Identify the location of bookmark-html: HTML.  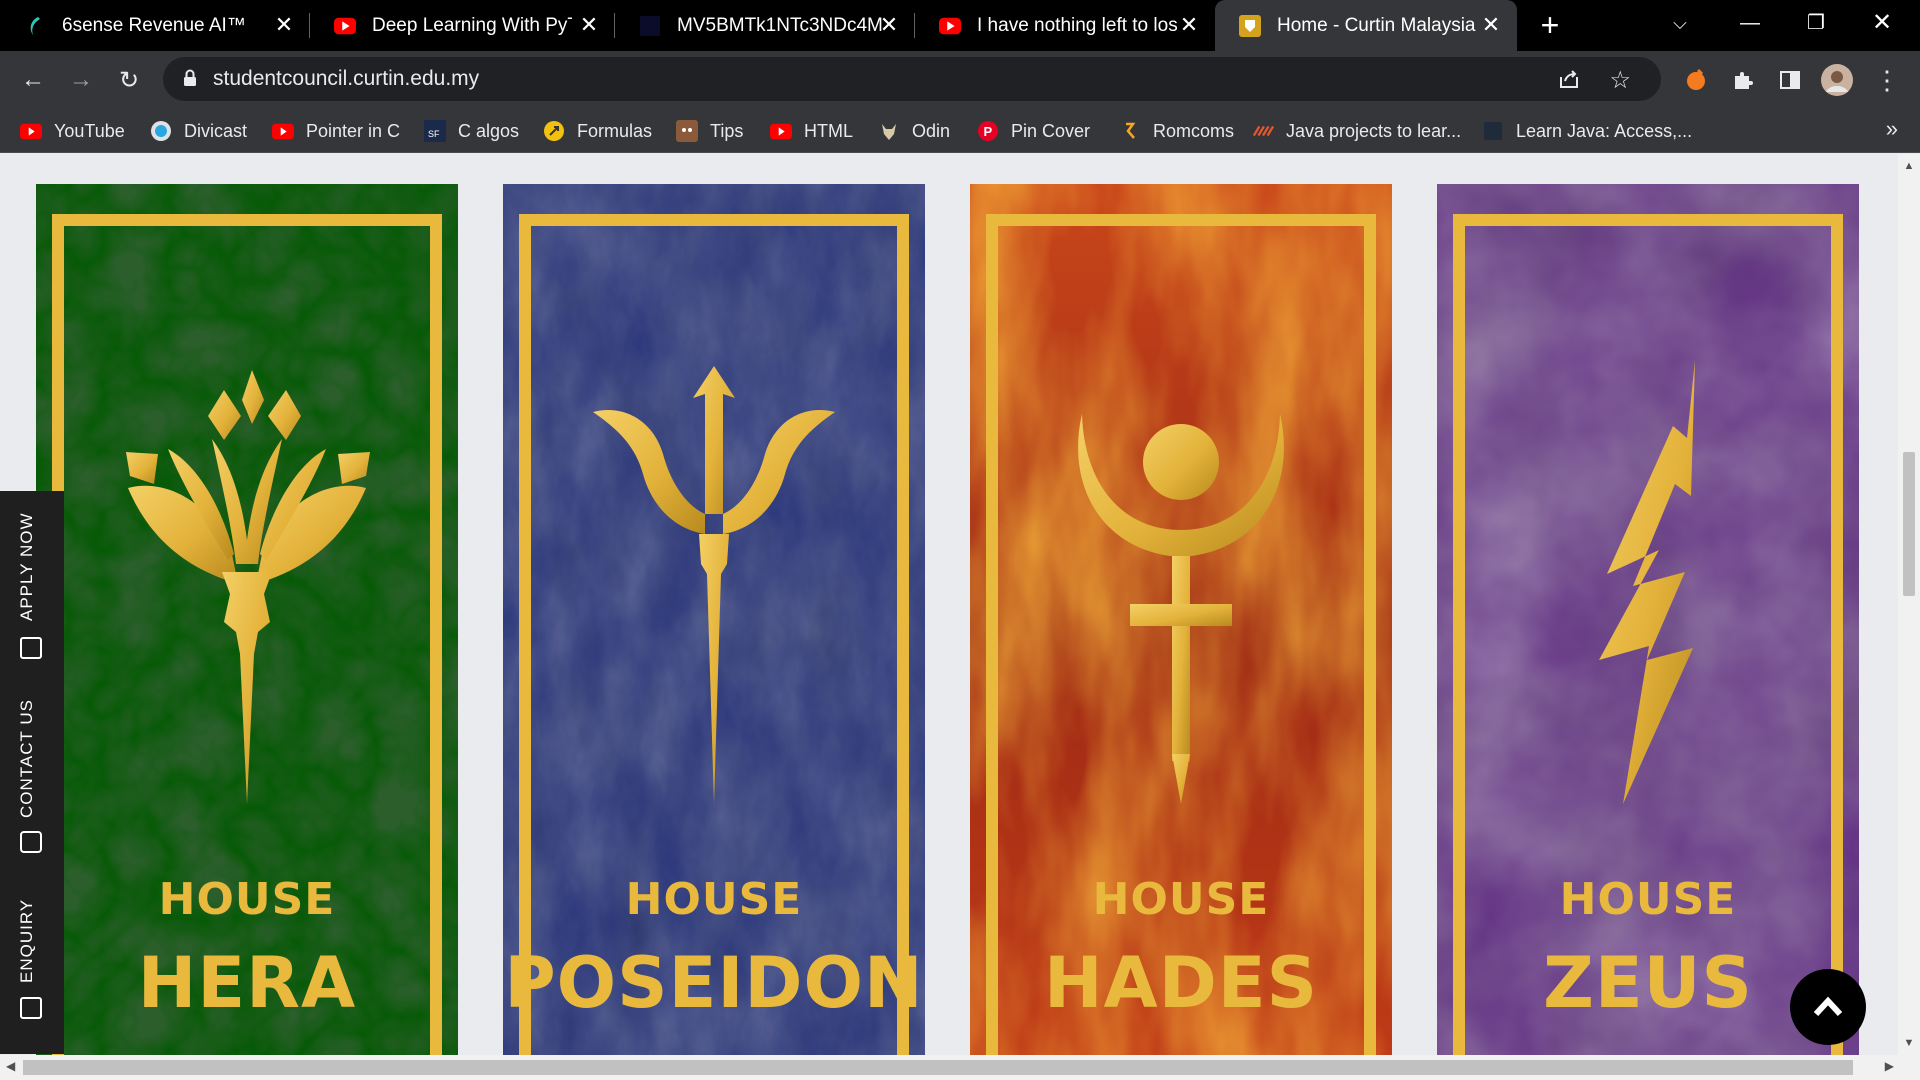
(811, 131).